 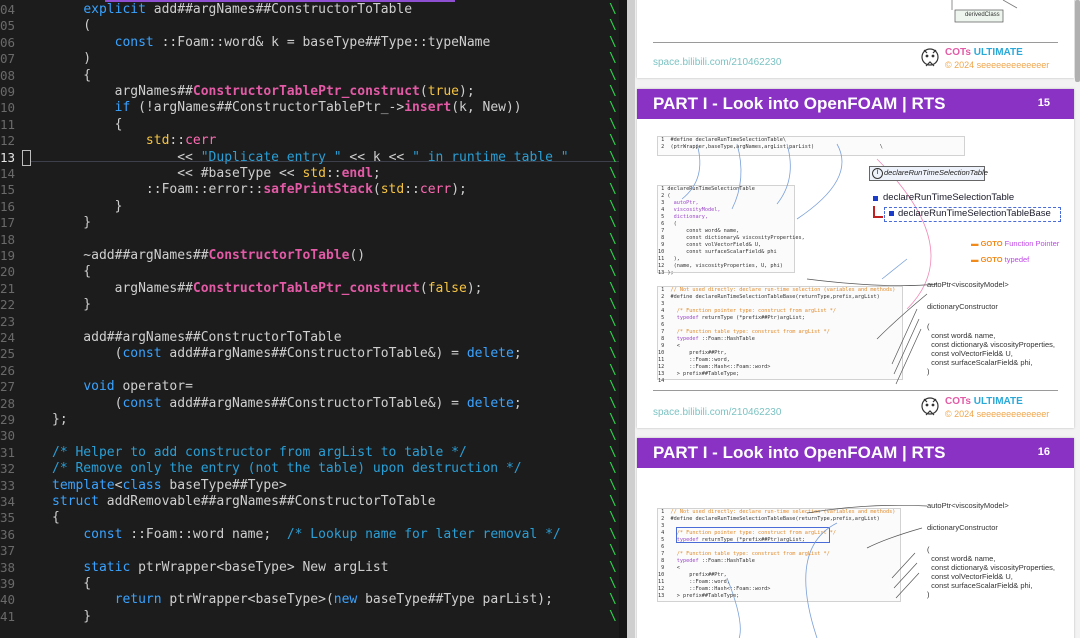 What do you see at coordinates (8, 255) in the screenshot?
I see `line-number: 19` at bounding box center [8, 255].